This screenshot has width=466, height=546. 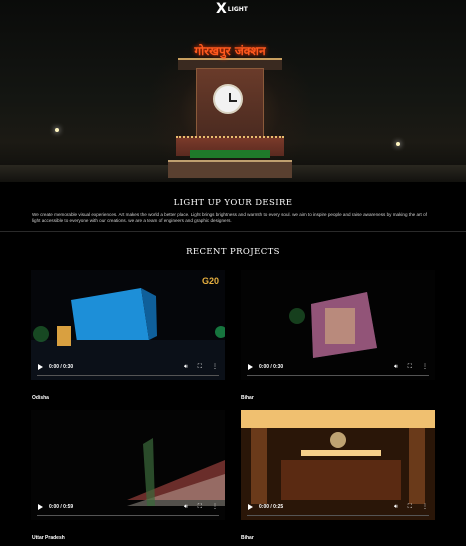 What do you see at coordinates (61, 507) in the screenshot?
I see `video-time: 0:00 / 0:59` at bounding box center [61, 507].